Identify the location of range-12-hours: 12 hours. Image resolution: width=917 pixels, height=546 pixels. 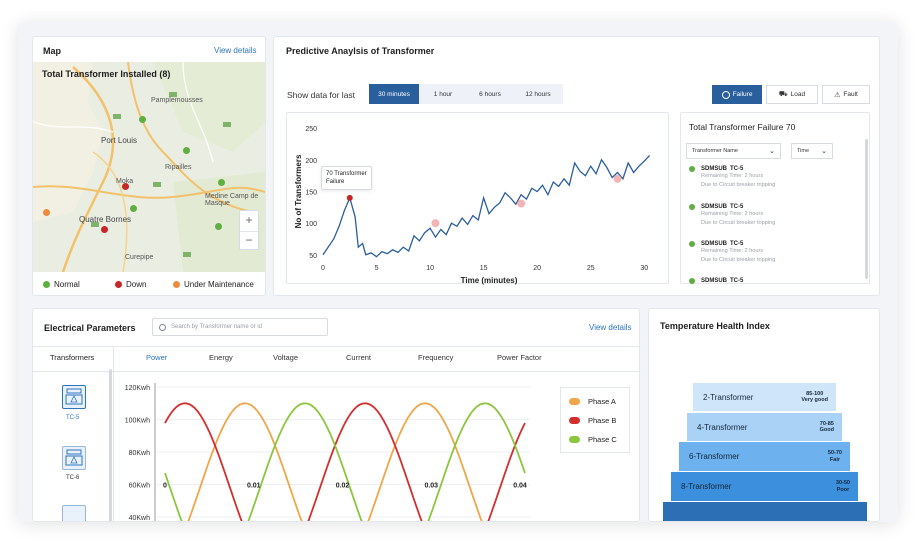
(538, 94).